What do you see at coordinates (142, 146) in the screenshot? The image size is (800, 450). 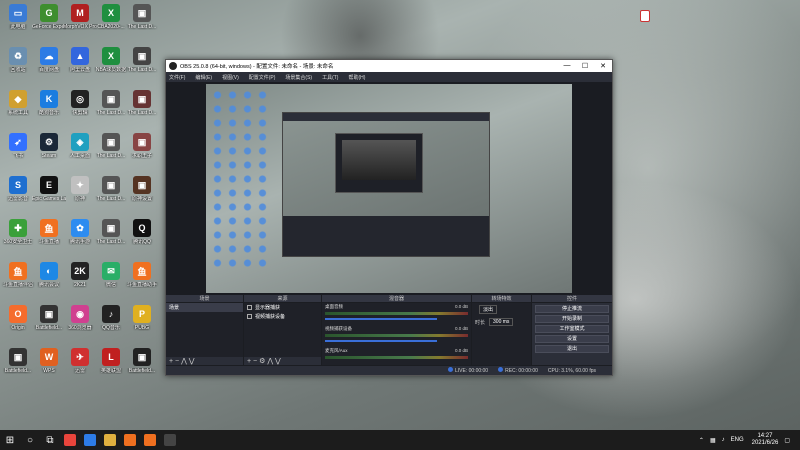 I see `desktop-icon: ▣ 求职王子` at bounding box center [142, 146].